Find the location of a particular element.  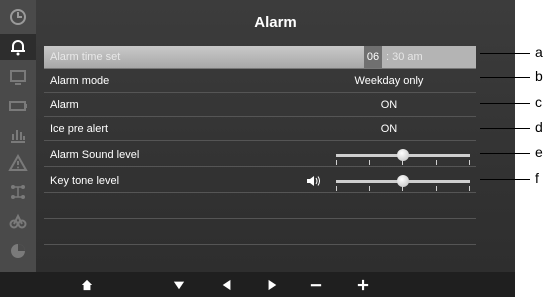

speaker-icon is located at coordinates (313, 181).